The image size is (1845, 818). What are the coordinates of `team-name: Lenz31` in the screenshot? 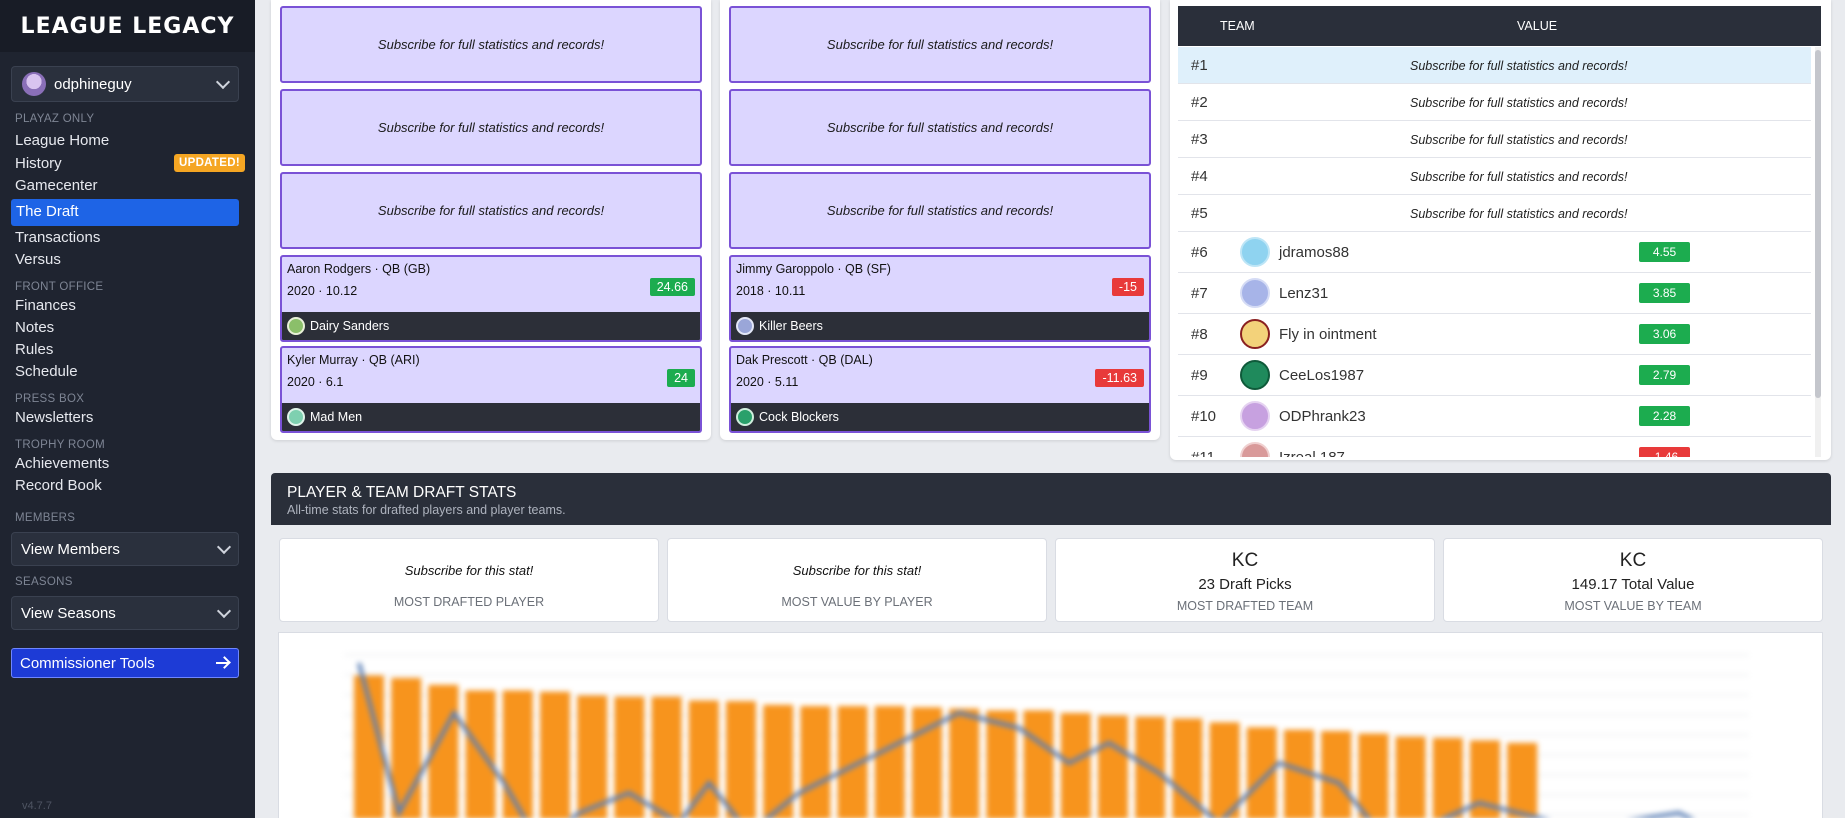 It's located at (1303, 293).